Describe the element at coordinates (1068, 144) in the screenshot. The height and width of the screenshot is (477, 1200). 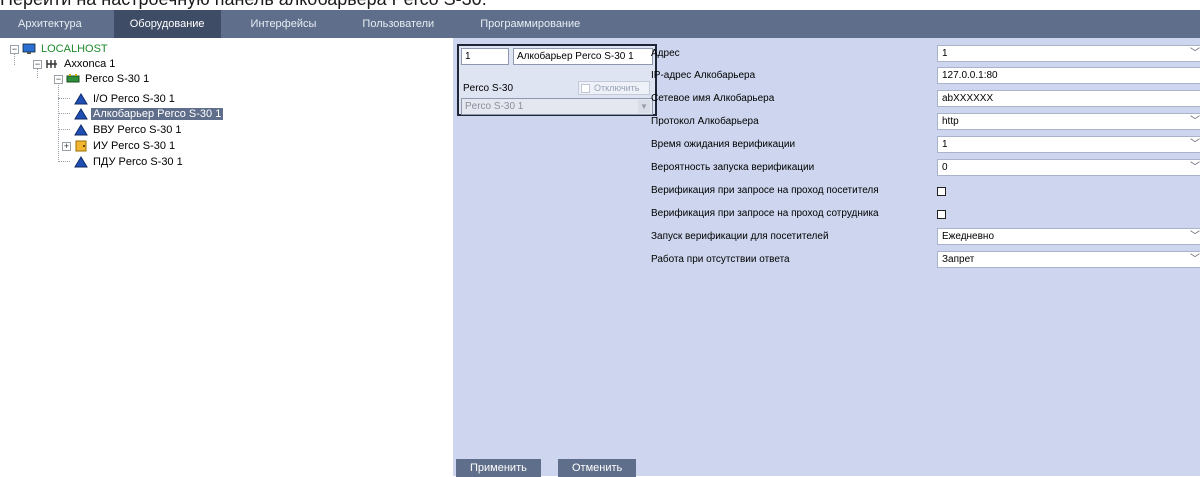
I see `timeout-select: 1 ﹀` at that location.